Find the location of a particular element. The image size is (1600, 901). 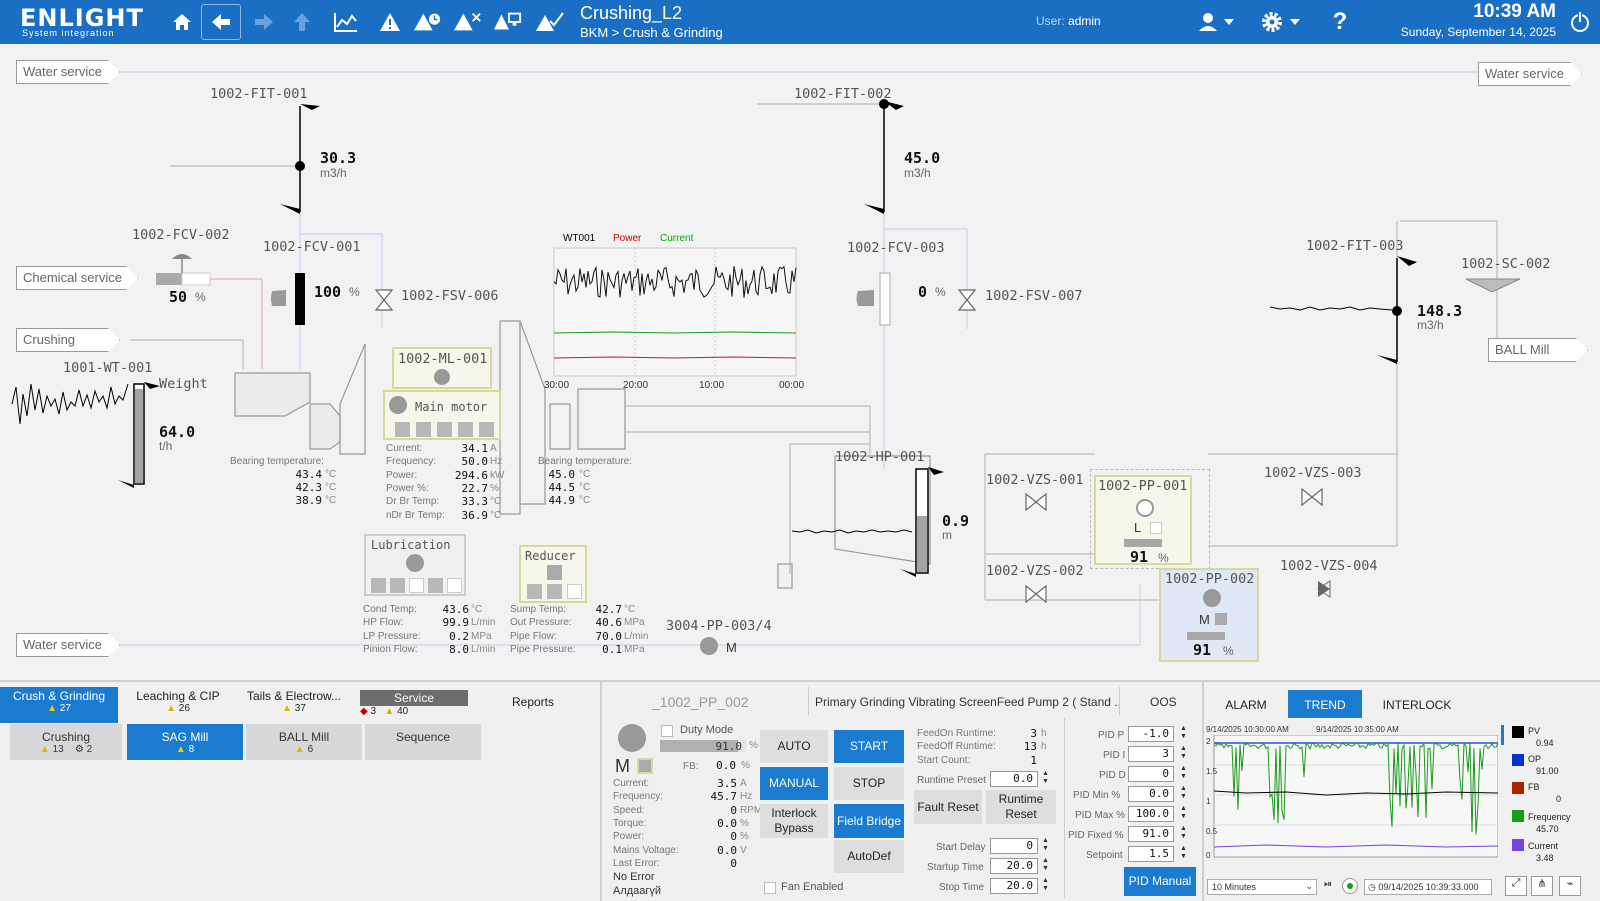

start-button: START is located at coordinates (869, 746).